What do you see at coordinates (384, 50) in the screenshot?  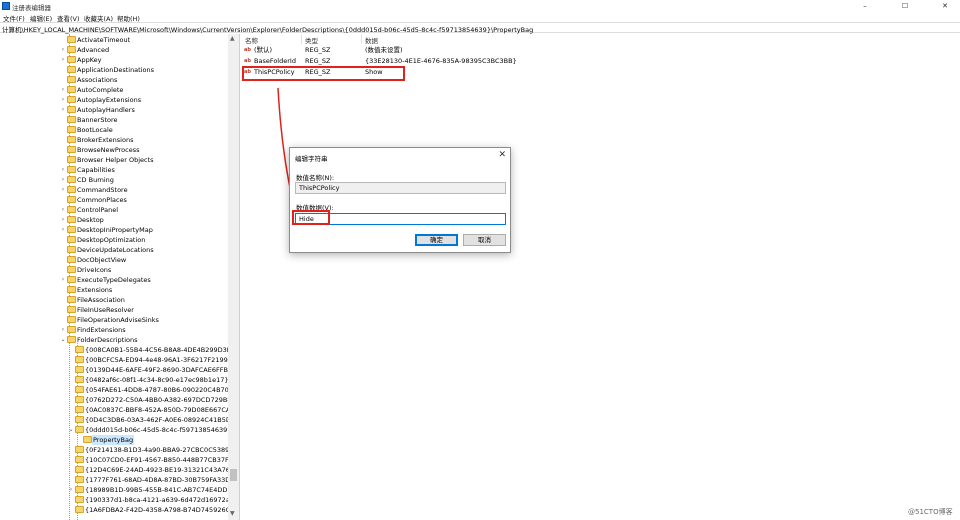 I see `value-data: (数值未设置)` at bounding box center [384, 50].